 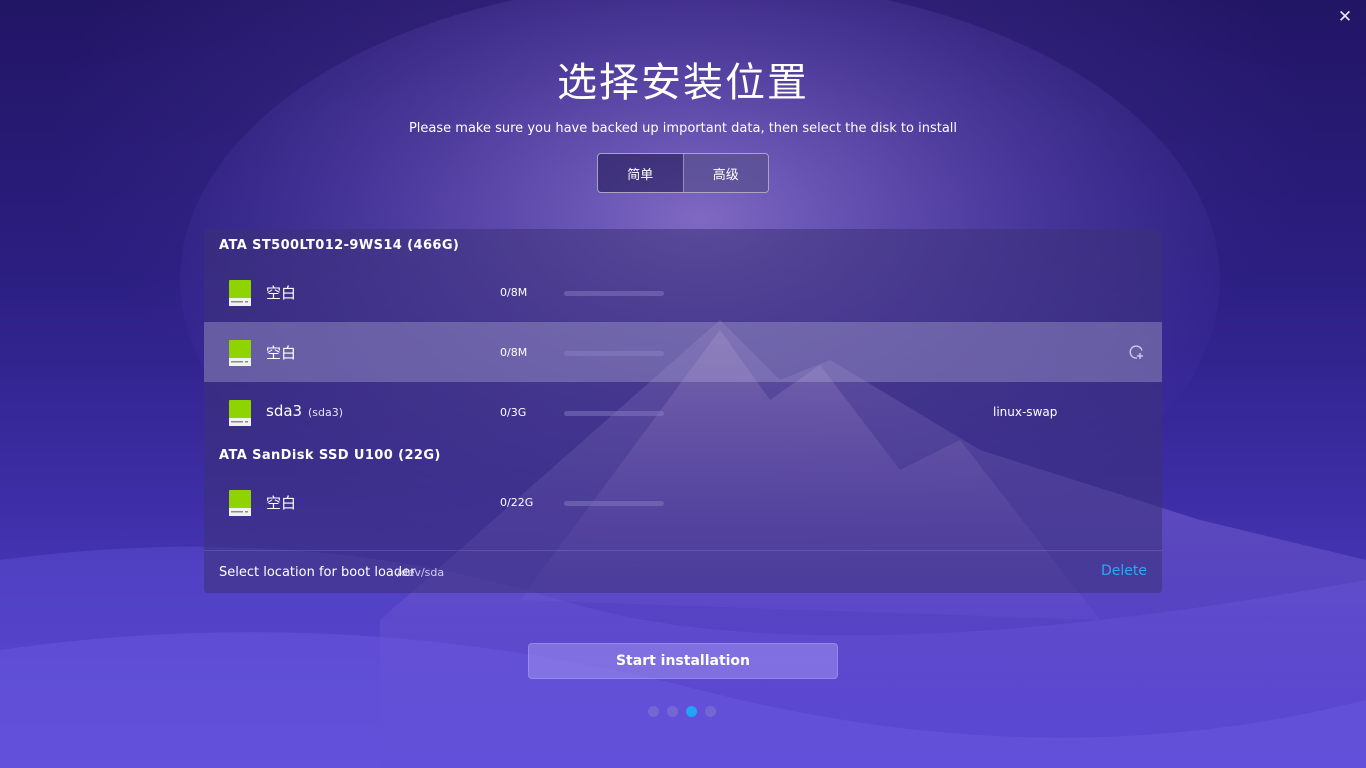 What do you see at coordinates (1025, 412) in the screenshot?
I see `partition-filesystem: linux-swap` at bounding box center [1025, 412].